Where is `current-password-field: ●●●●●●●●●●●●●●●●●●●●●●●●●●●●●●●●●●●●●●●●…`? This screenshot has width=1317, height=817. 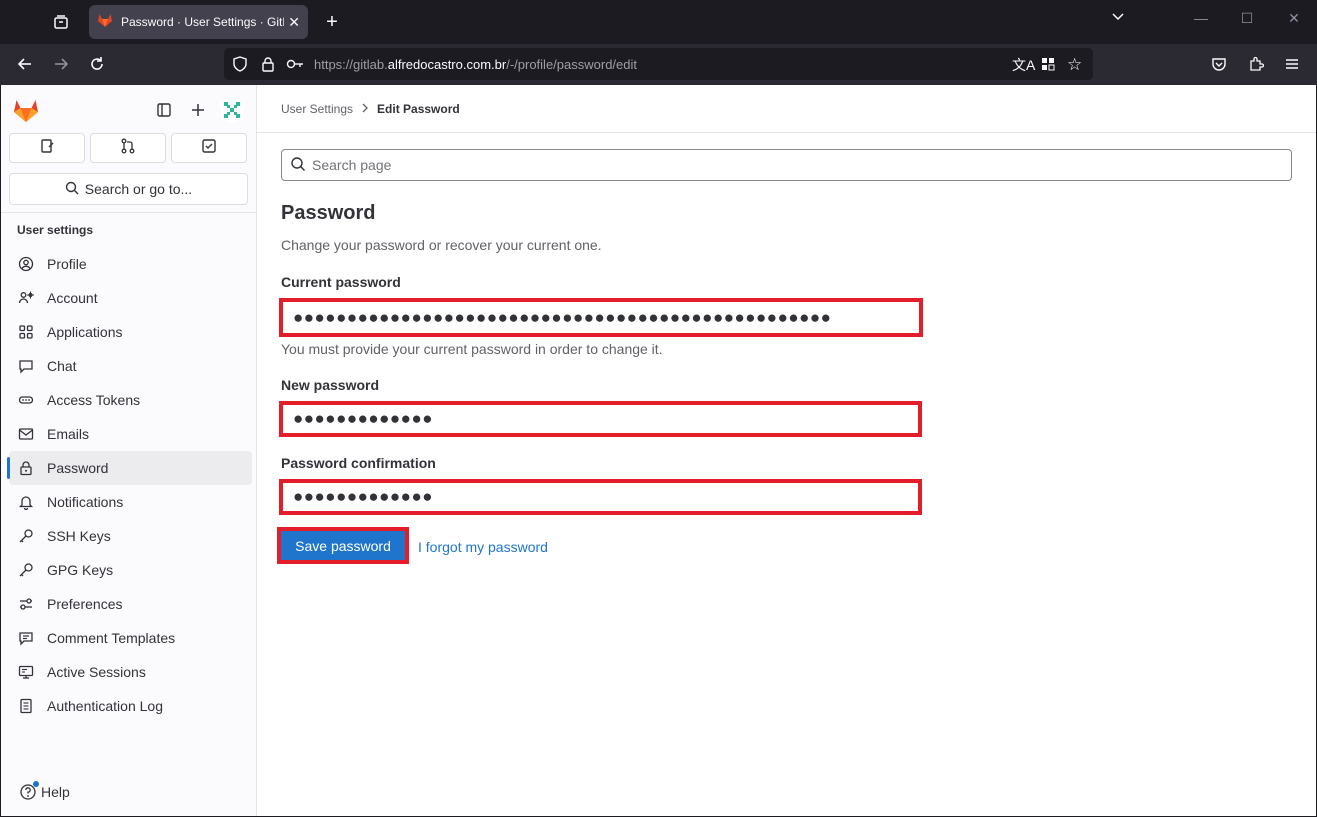
current-password-field: ●●●●●●●●●●●●●●●●●●●●●●●●●●●●●●●●●●●●●●●●… is located at coordinates (601, 317).